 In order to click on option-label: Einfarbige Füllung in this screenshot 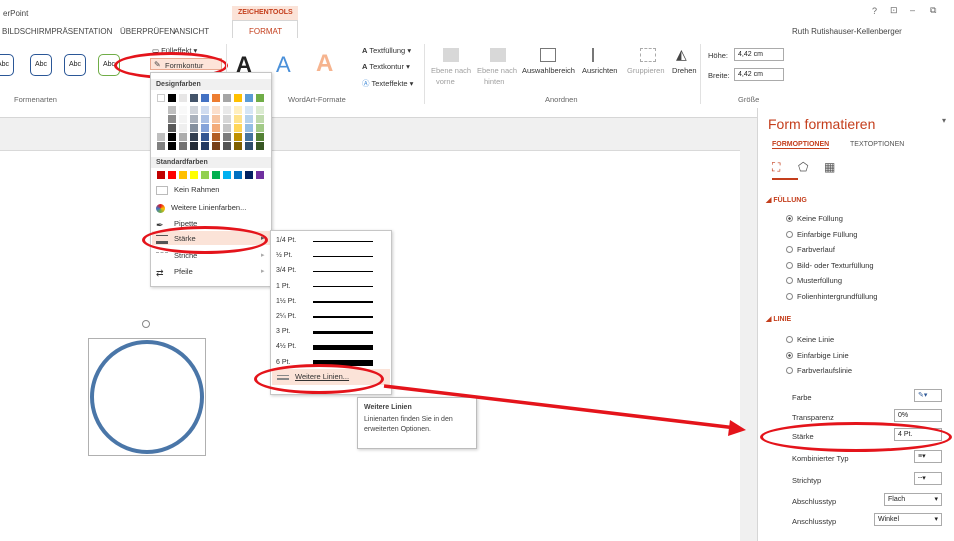, I will do `click(827, 234)`.